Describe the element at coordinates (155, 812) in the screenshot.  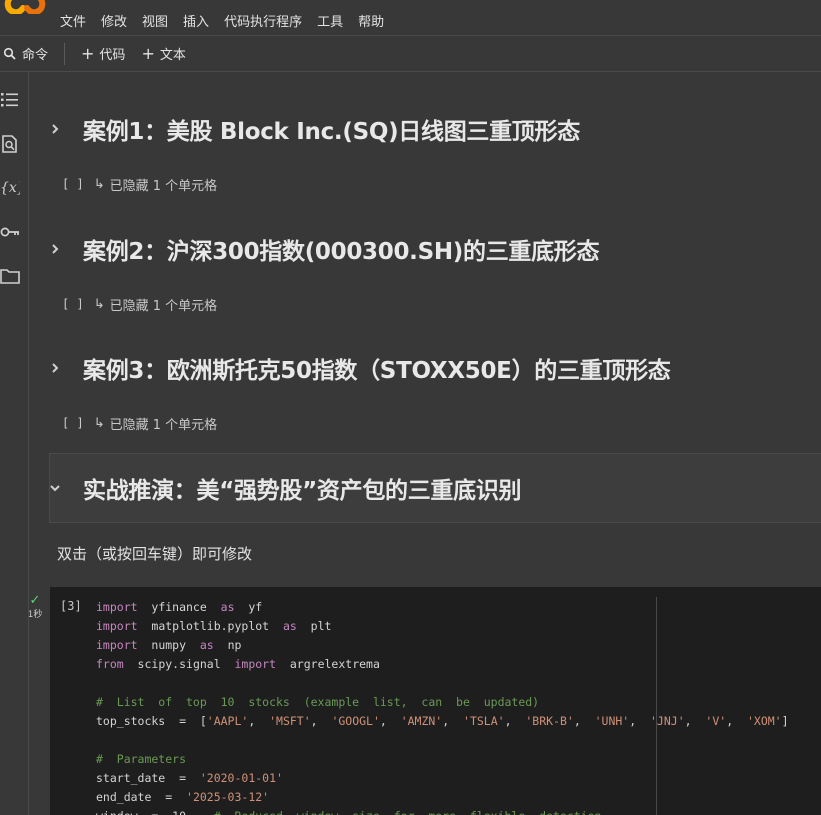
I see `code-token: window = 10` at that location.